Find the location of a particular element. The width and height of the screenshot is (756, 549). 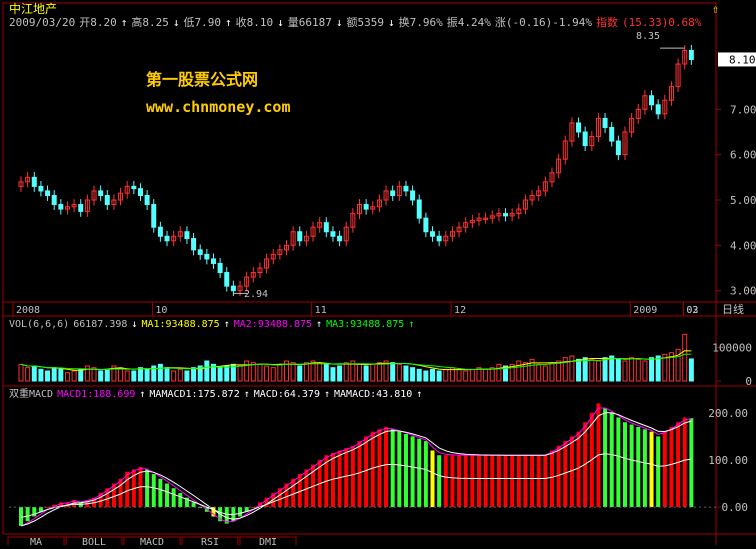

indicator-tabs: MA BOLL MACD RSI DMI is located at coordinates (152, 542).